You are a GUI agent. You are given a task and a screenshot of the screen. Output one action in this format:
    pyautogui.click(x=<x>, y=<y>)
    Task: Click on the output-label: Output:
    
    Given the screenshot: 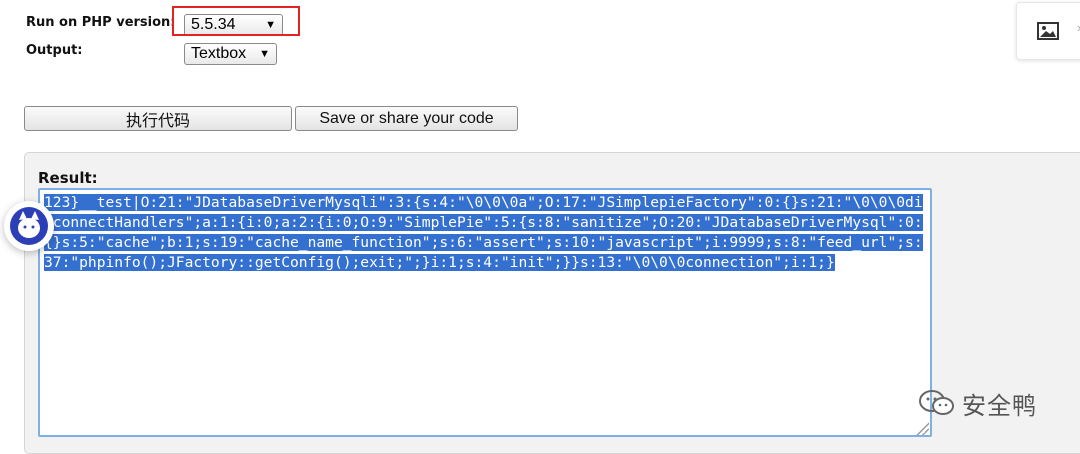 What is the action you would take?
    pyautogui.click(x=54, y=50)
    